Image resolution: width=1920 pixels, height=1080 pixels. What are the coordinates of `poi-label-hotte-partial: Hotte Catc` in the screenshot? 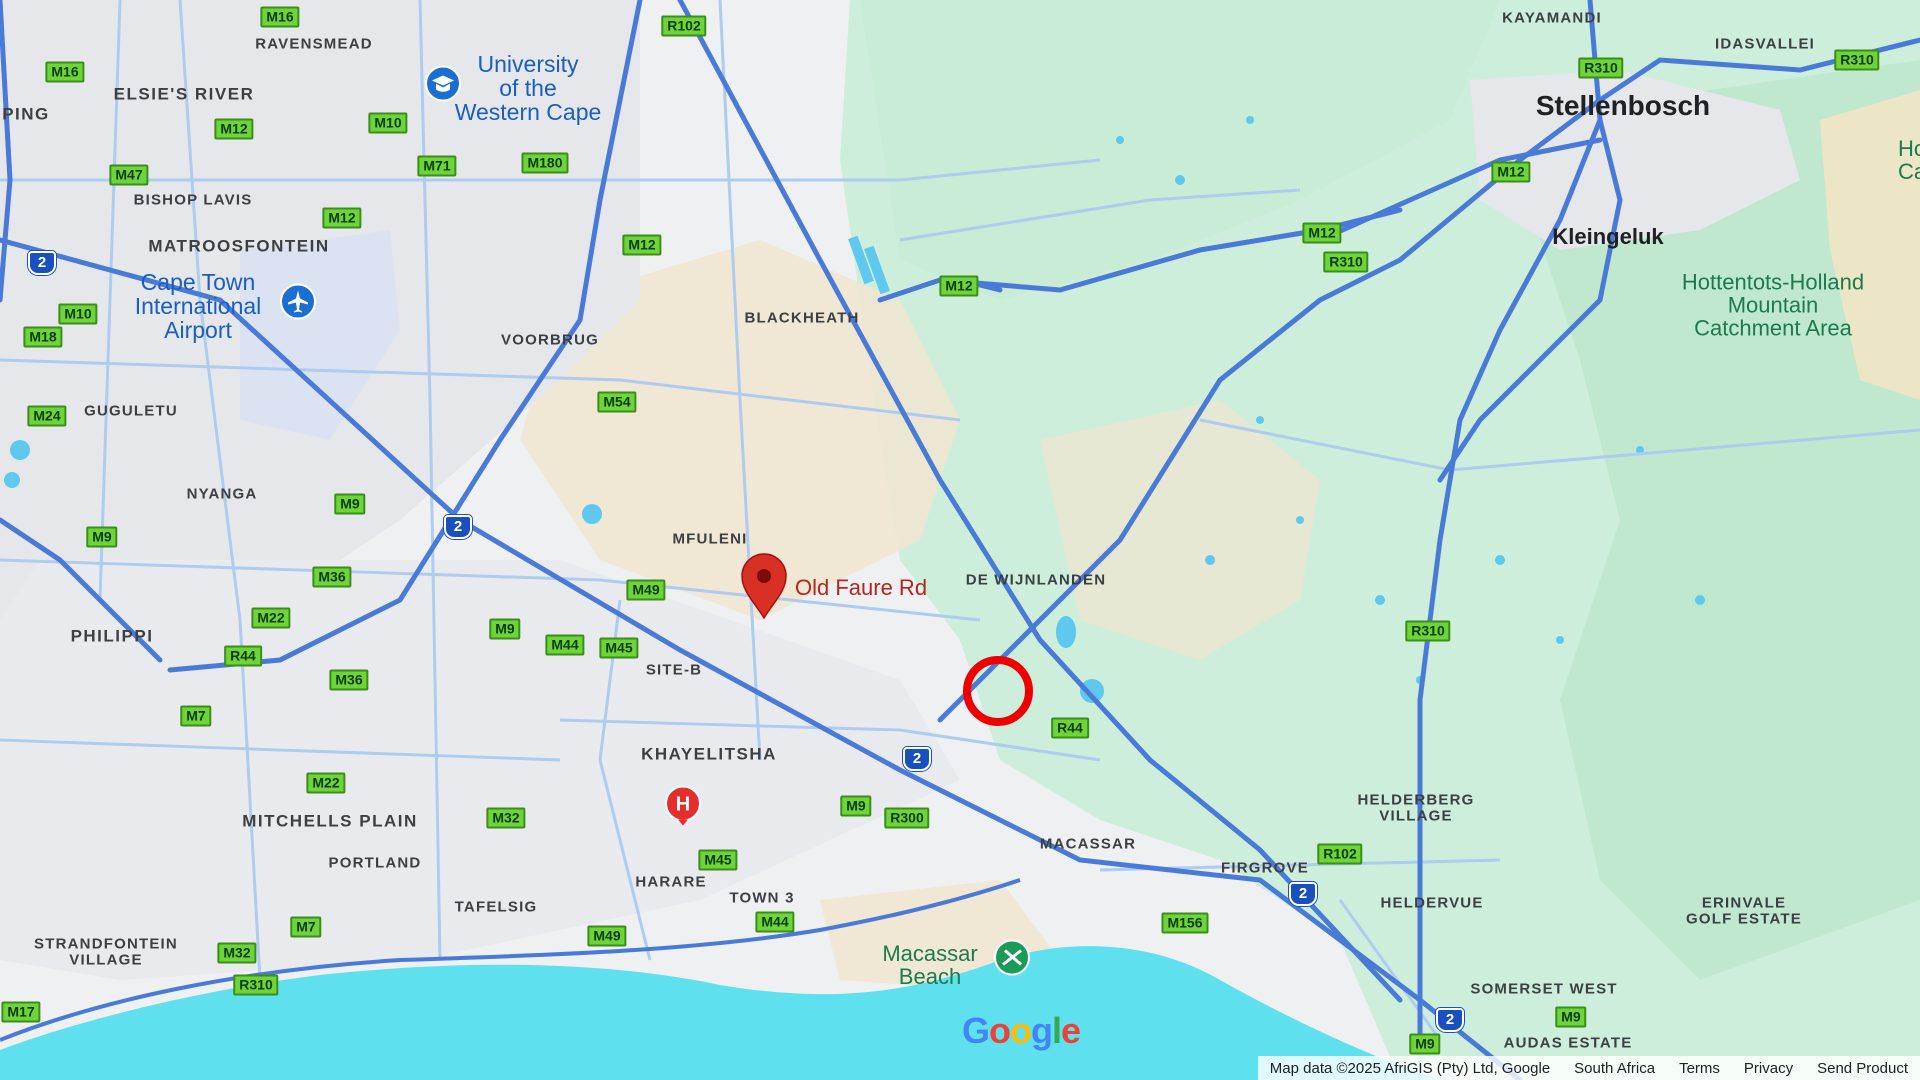 It's located at (1909, 160).